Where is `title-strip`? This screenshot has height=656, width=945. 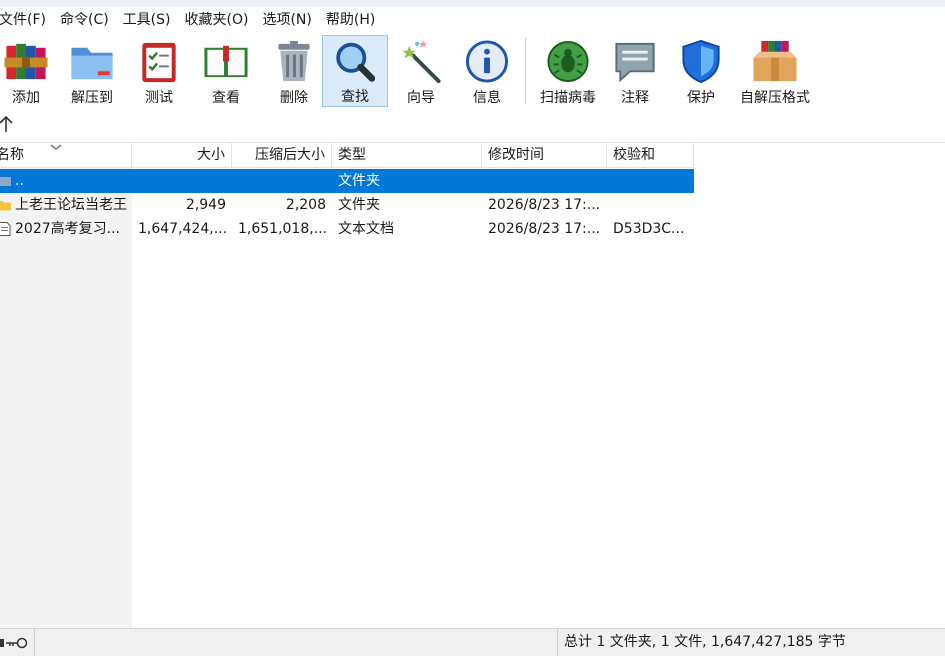
title-strip is located at coordinates (472, 3).